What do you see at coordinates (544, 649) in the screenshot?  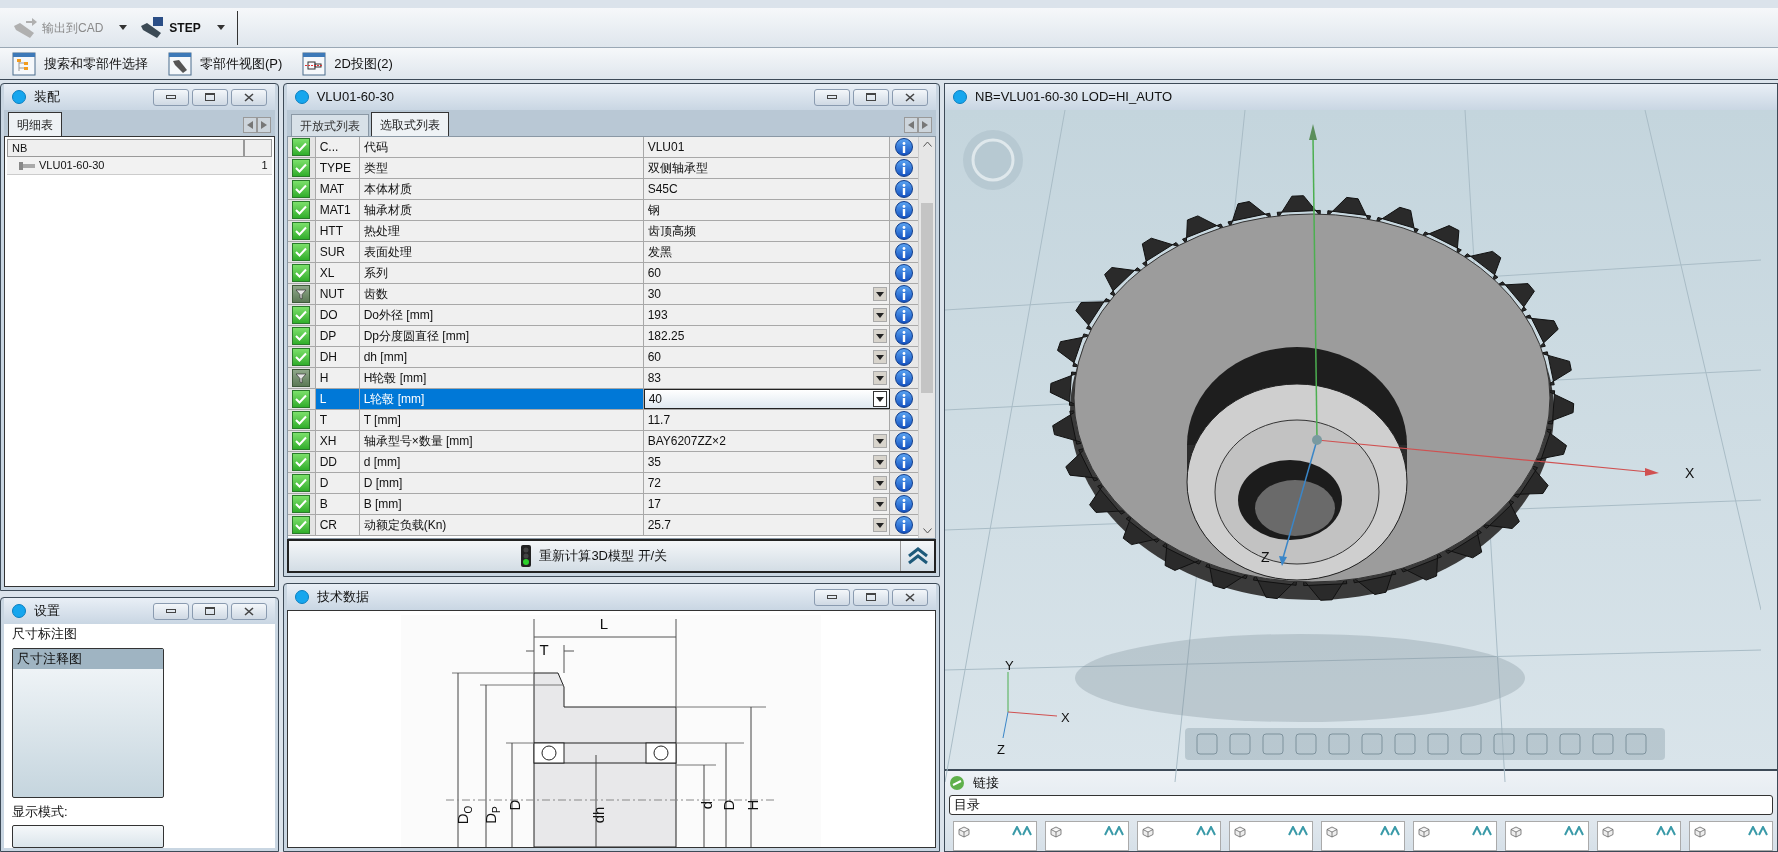 I see `dimension-label: T` at bounding box center [544, 649].